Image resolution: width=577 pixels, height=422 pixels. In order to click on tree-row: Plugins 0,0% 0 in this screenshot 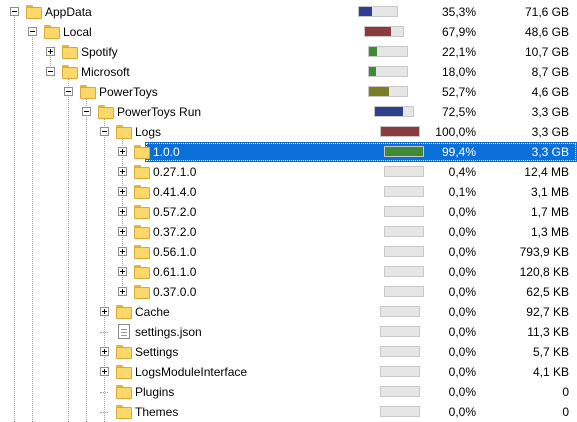, I will do `click(288, 392)`.